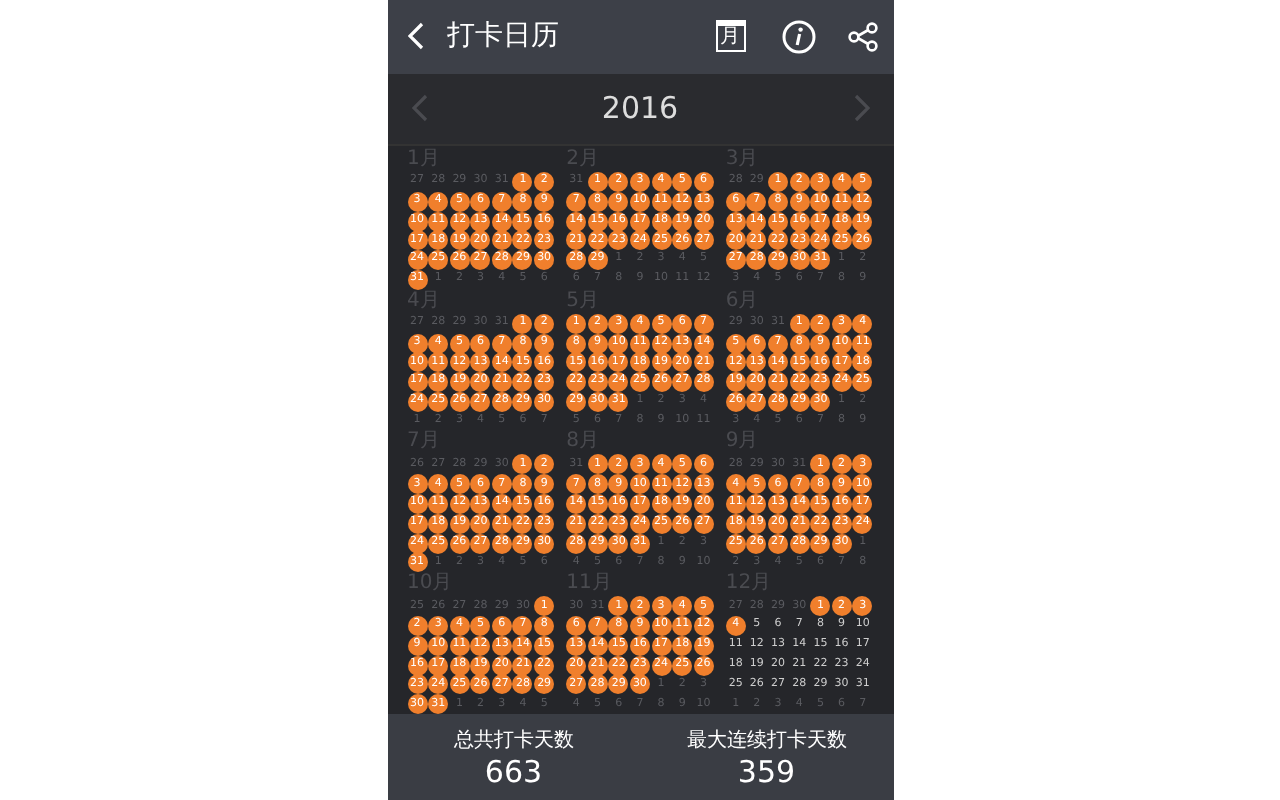  Describe the element at coordinates (513, 740) in the screenshot. I see `stat-label: 总共打卡天数` at that location.